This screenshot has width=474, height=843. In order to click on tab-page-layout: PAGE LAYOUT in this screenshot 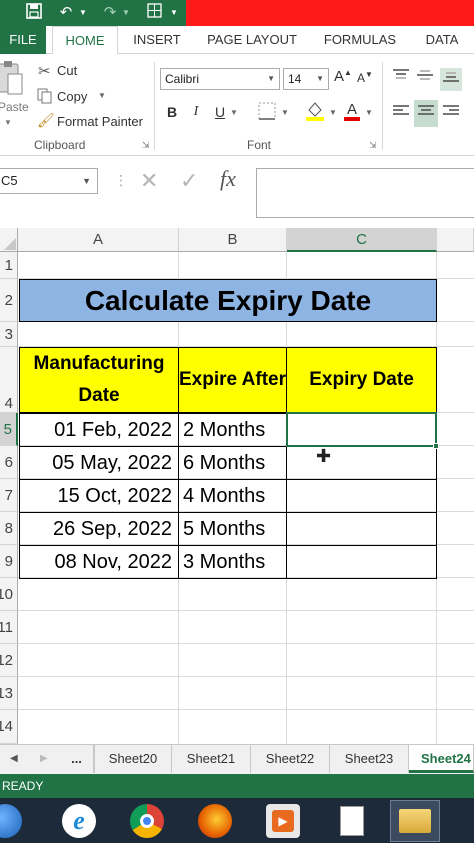, I will do `click(252, 40)`.